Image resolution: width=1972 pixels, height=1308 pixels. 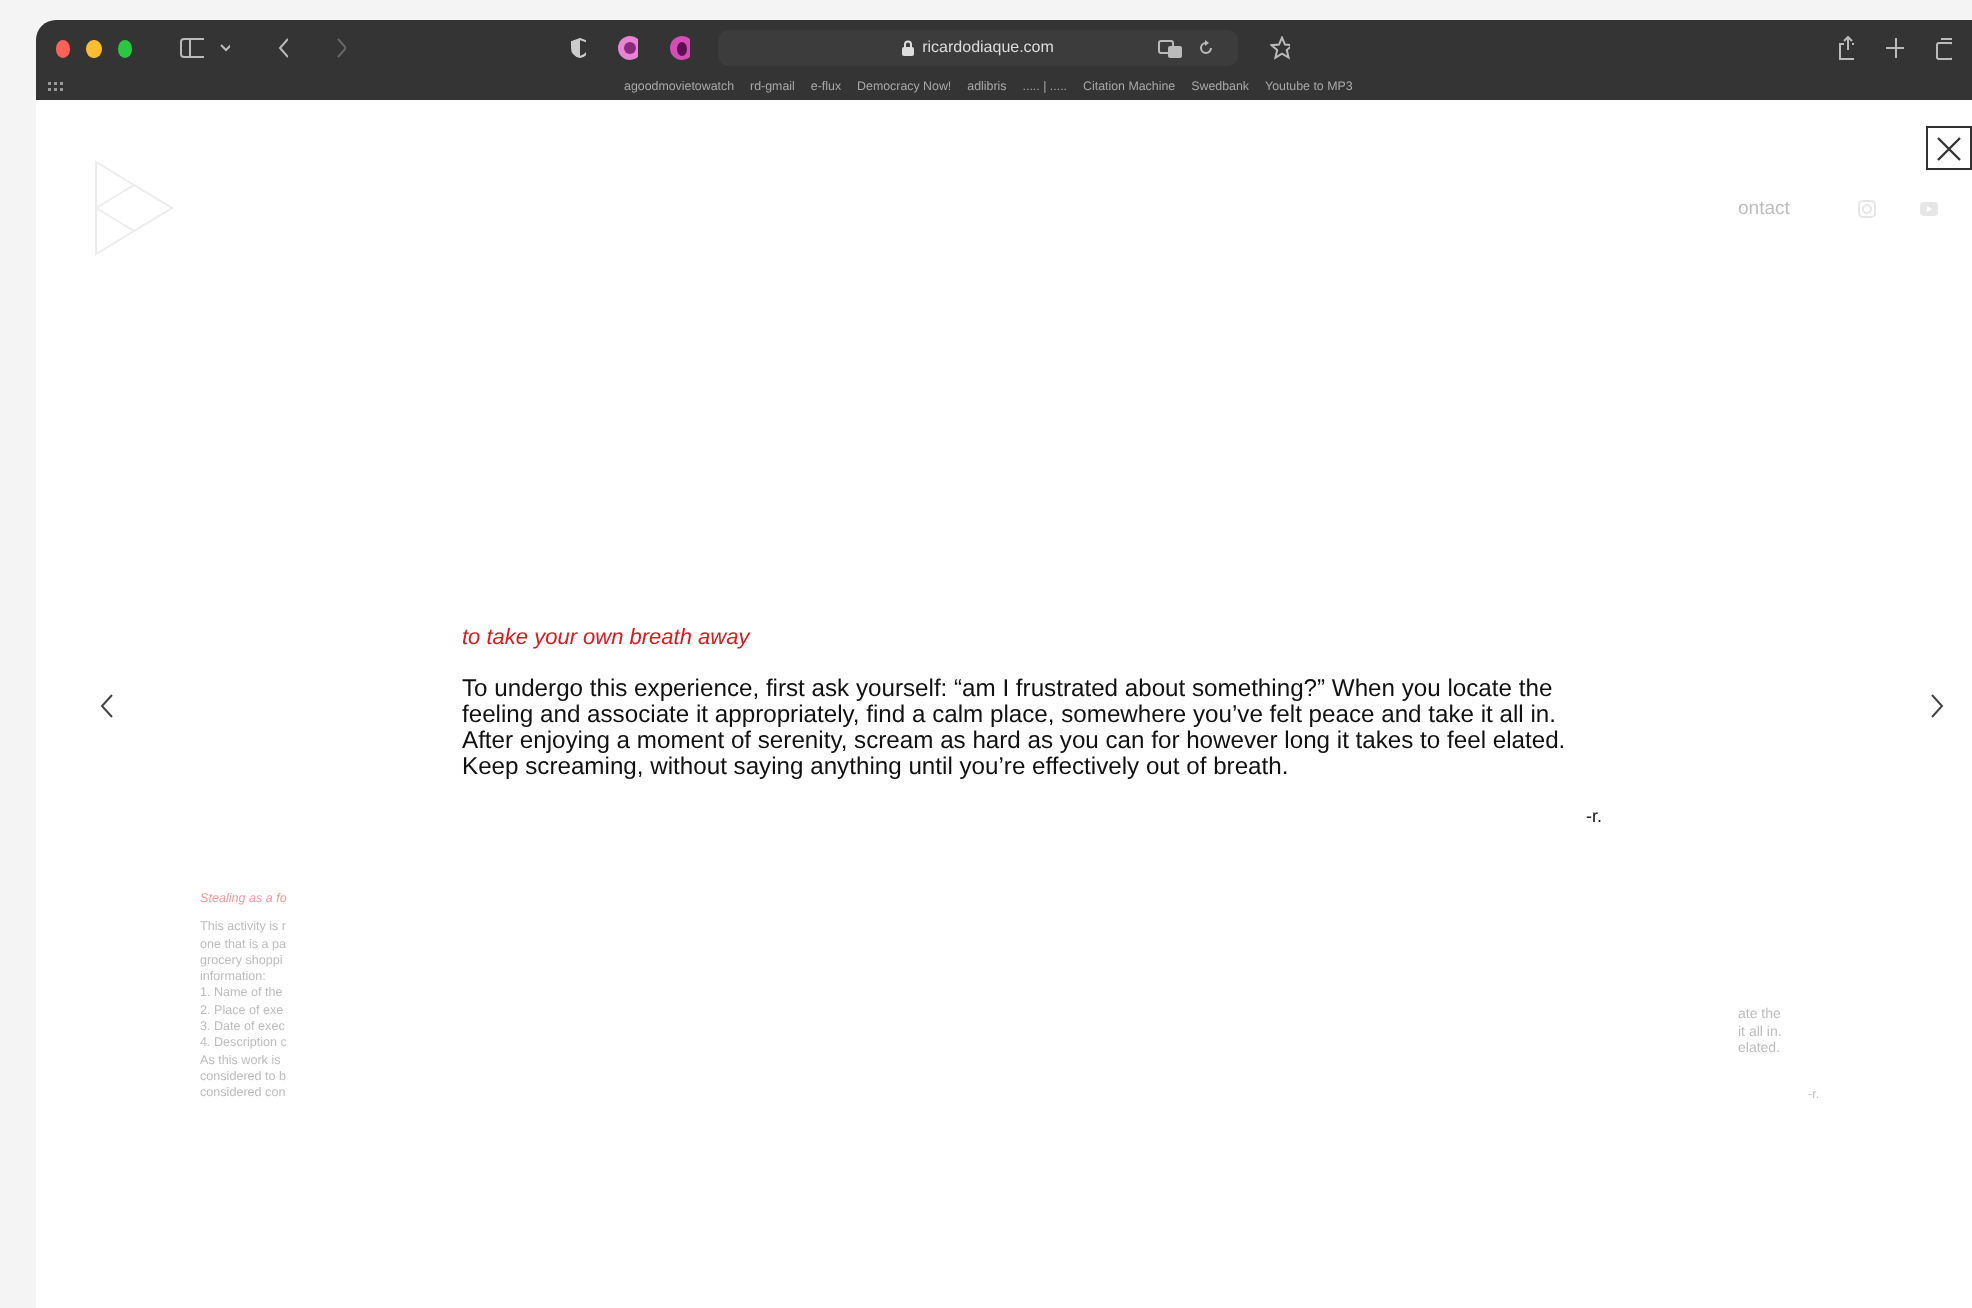 What do you see at coordinates (125, 48) in the screenshot?
I see `zoom-button` at bounding box center [125, 48].